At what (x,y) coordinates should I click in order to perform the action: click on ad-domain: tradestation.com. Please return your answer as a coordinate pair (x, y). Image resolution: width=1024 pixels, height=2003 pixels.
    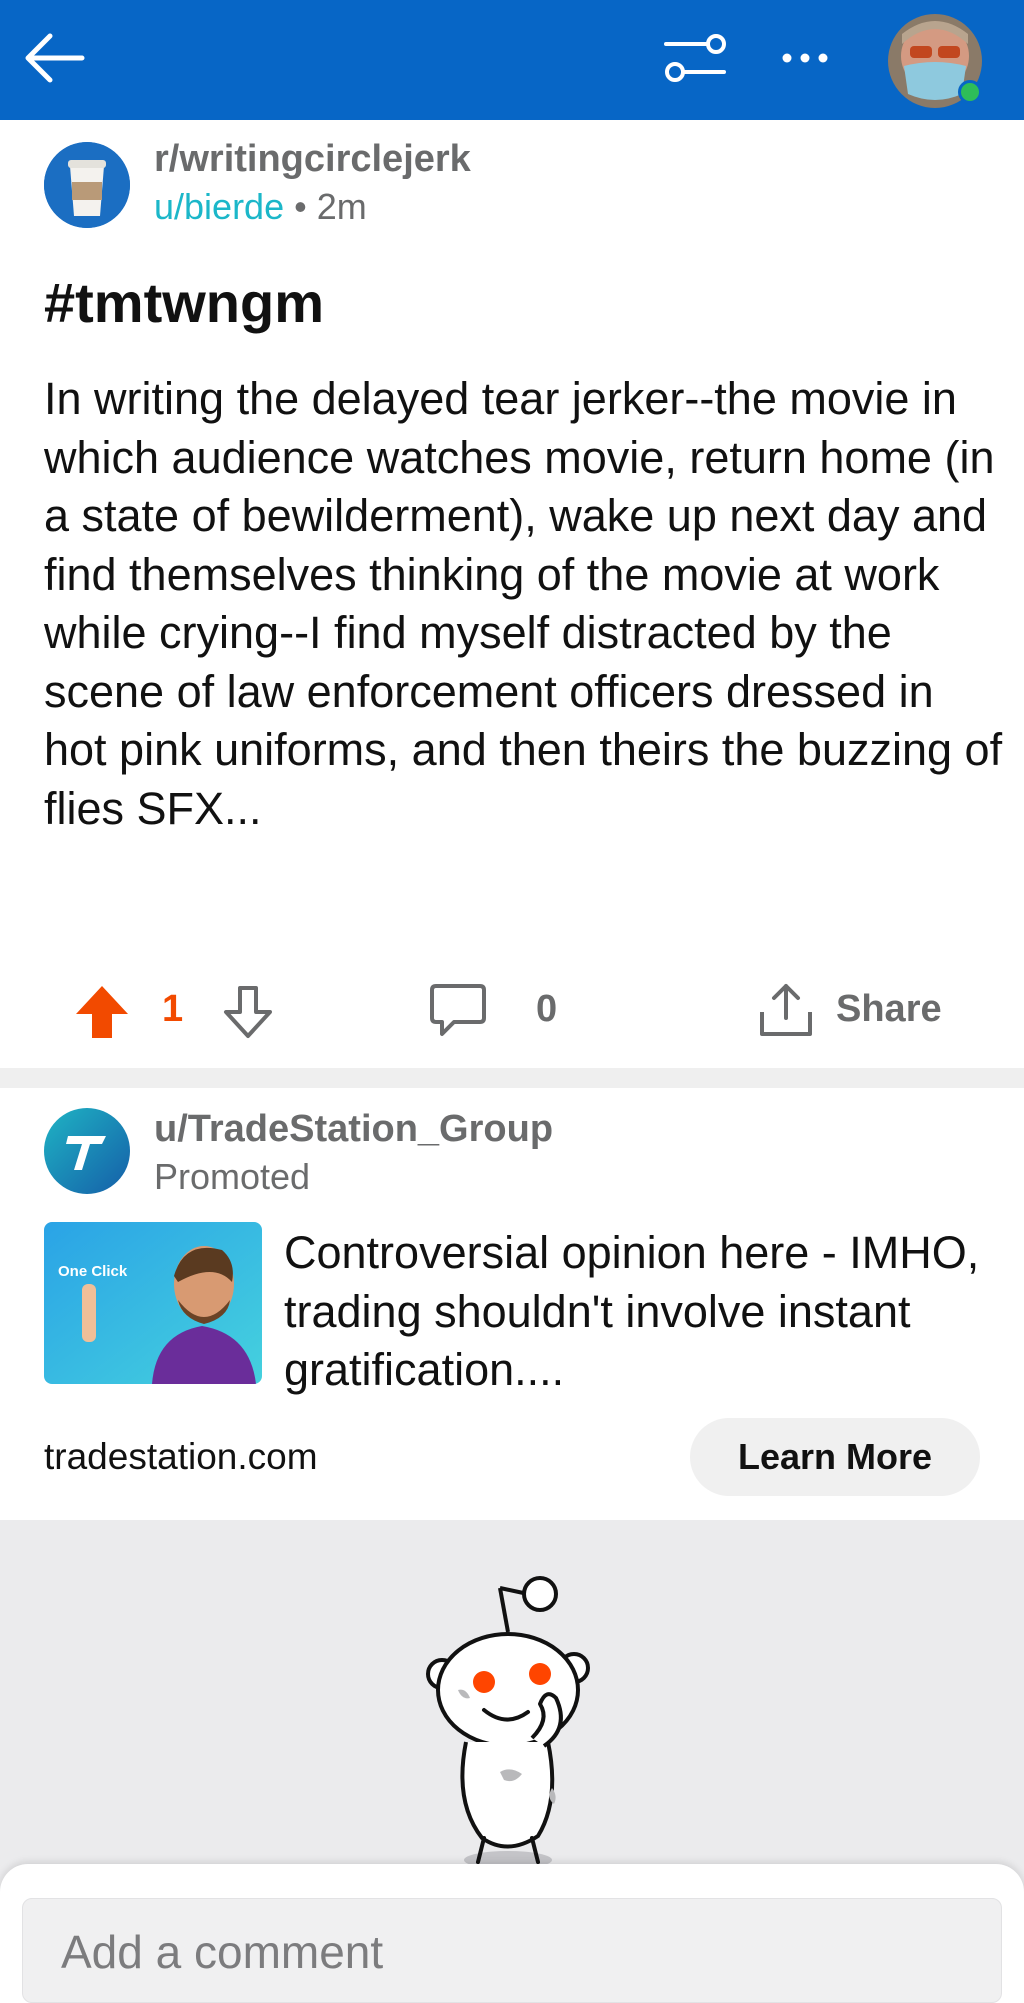
    Looking at the image, I should click on (181, 1457).